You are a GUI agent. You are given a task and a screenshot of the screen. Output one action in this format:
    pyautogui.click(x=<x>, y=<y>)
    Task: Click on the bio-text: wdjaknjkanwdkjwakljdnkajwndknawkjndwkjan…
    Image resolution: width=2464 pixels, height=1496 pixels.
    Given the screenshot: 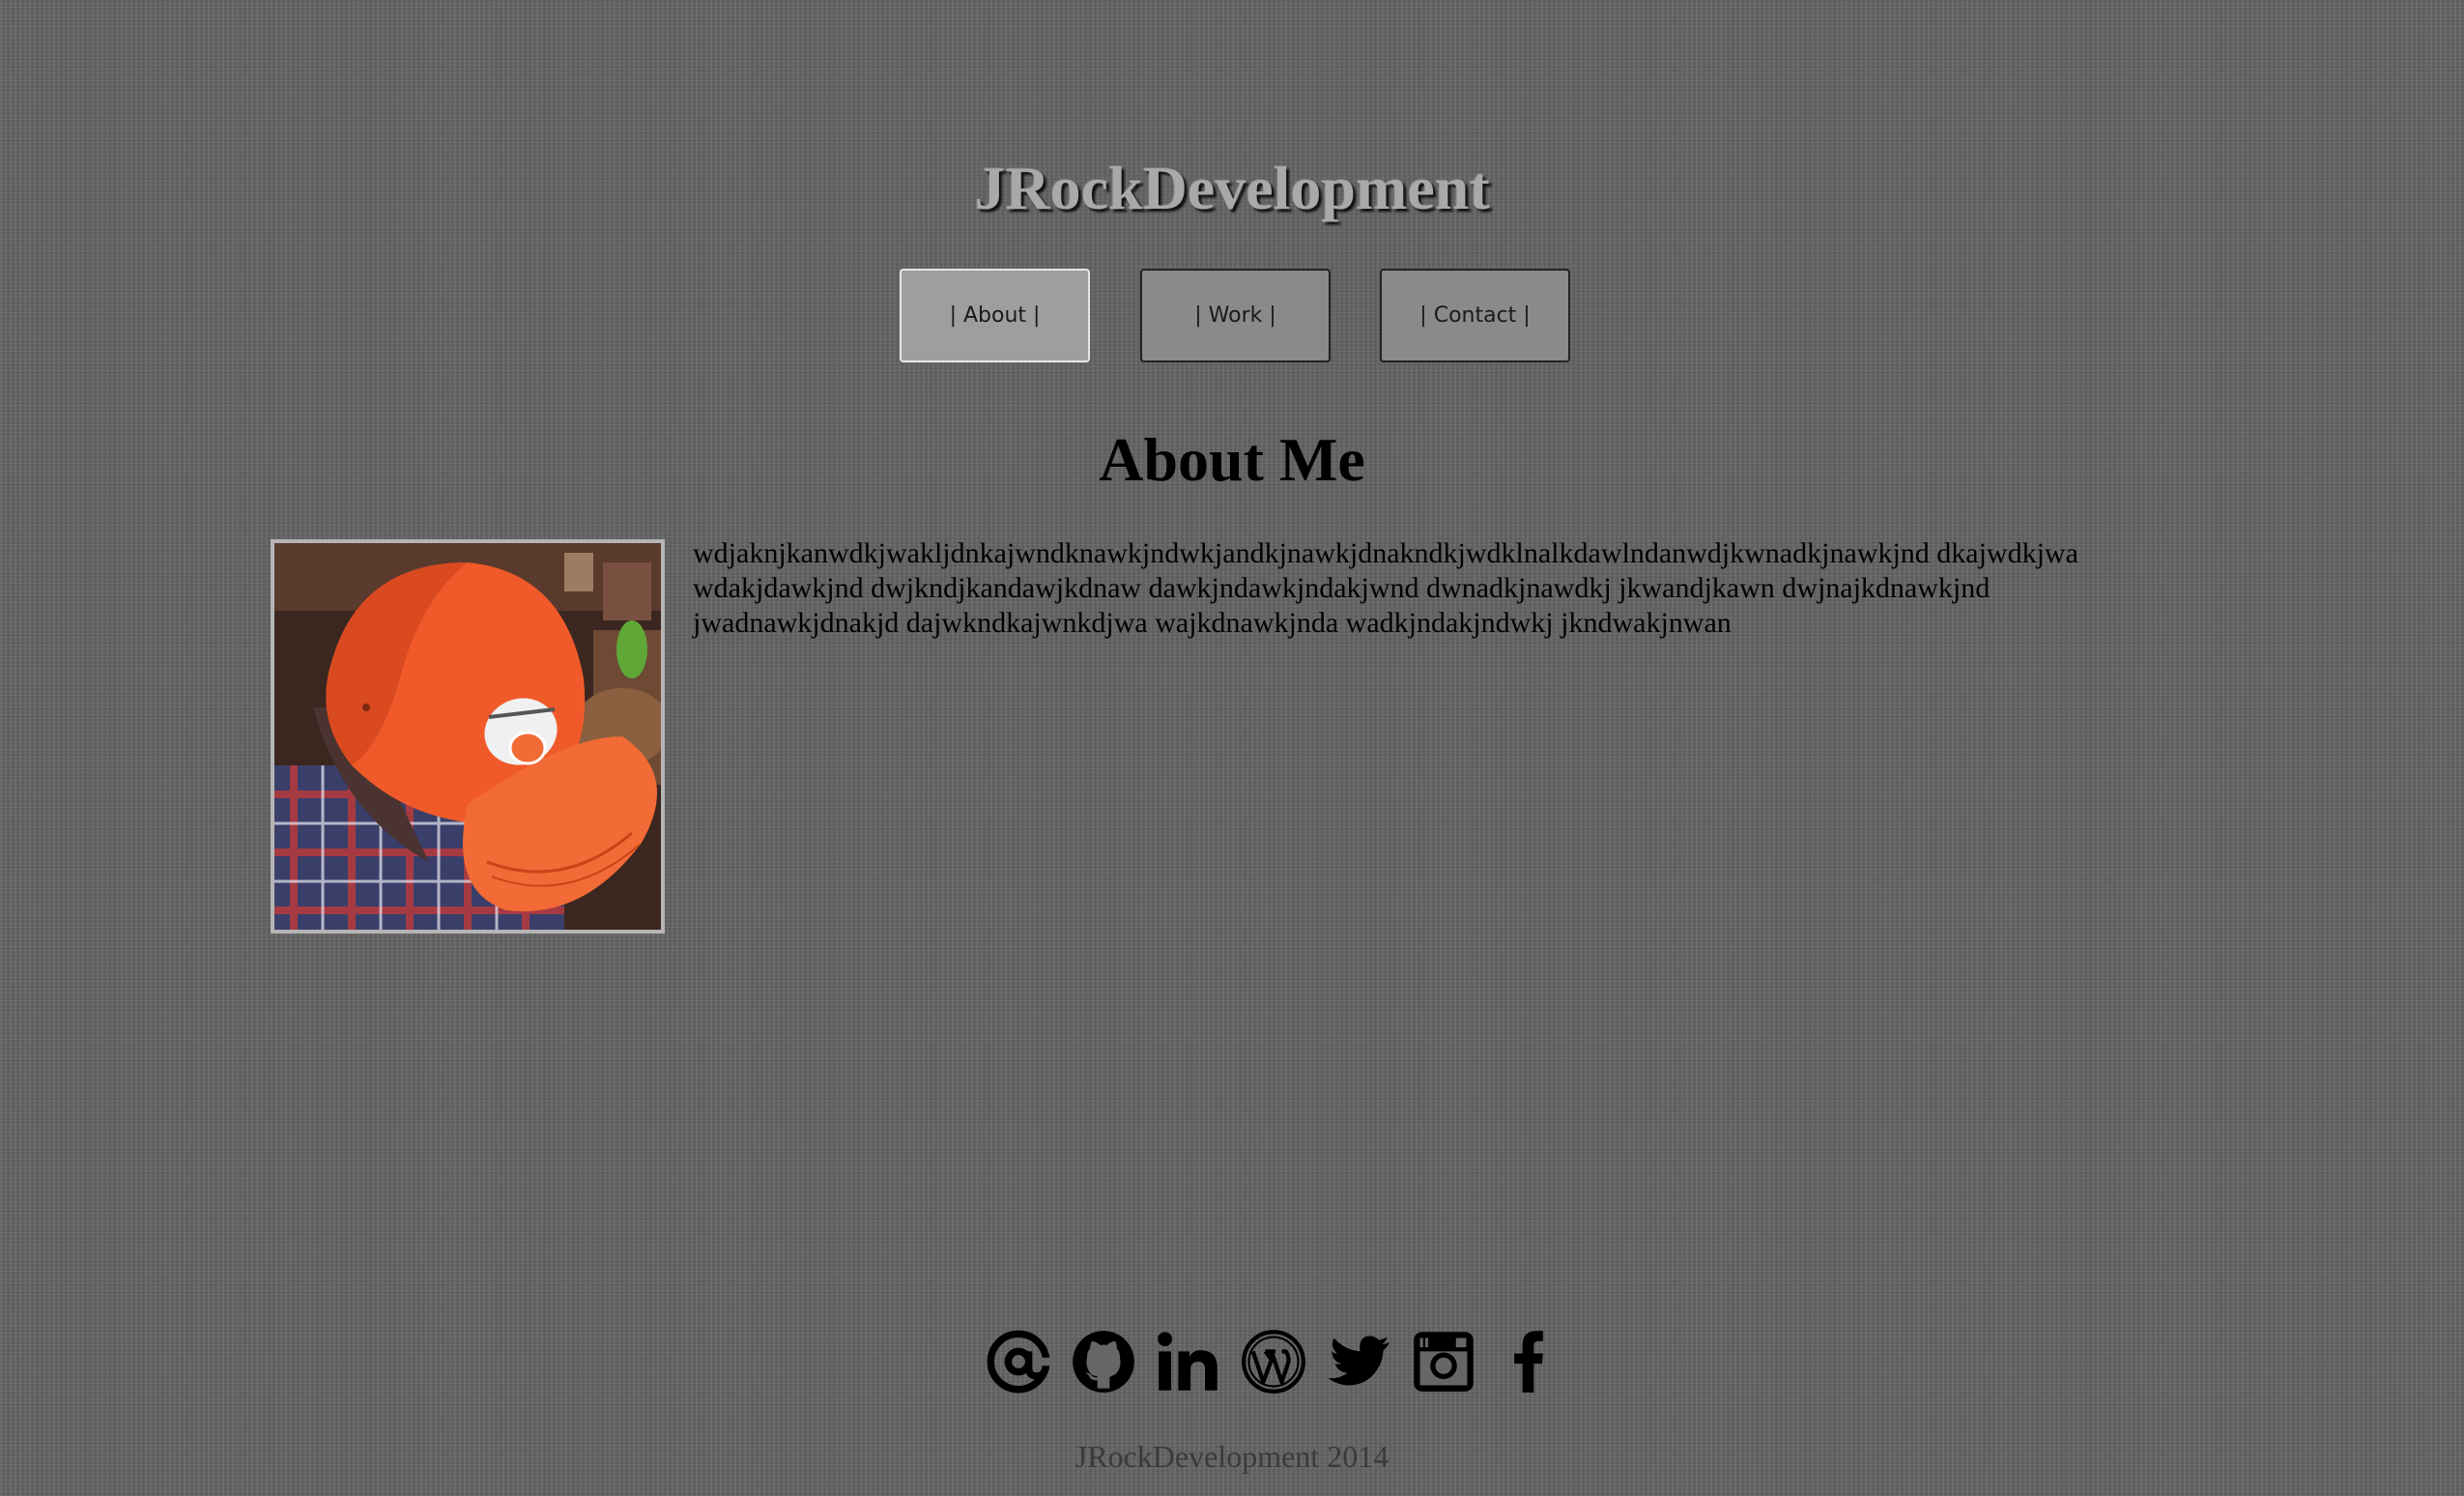 What is the action you would take?
    pyautogui.click(x=1385, y=588)
    